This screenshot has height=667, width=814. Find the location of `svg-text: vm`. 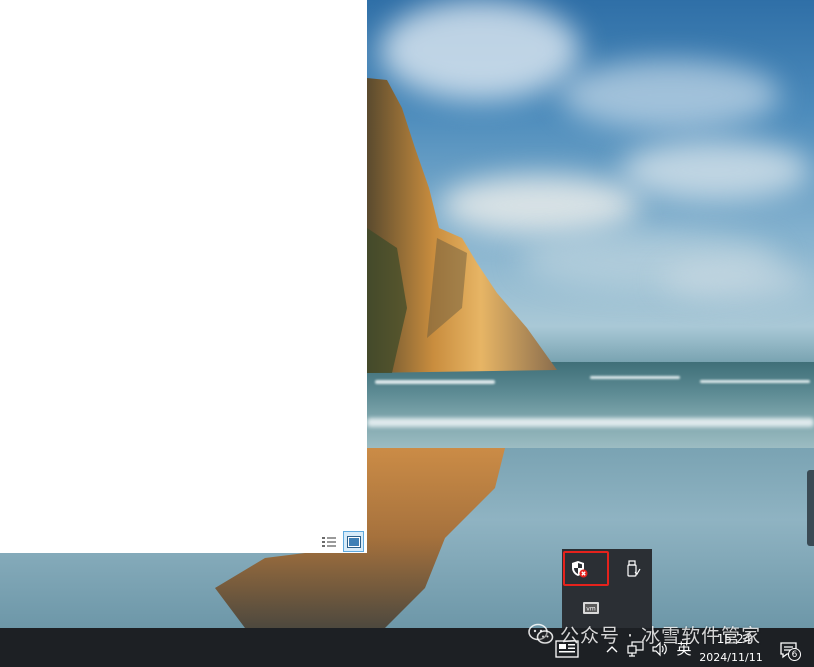

svg-text: vm is located at coordinates (591, 609).